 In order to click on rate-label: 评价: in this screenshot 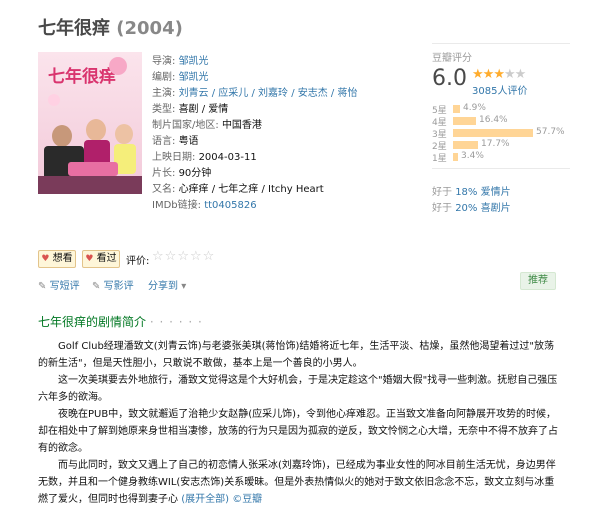, I will do `click(138, 261)`.